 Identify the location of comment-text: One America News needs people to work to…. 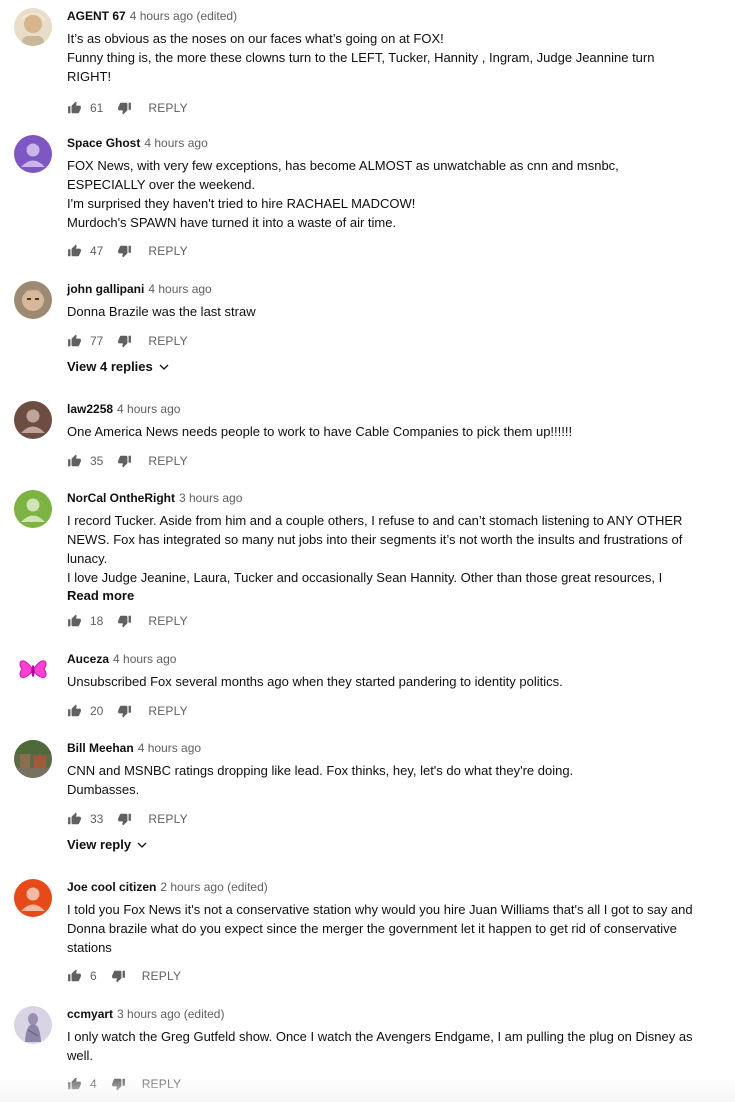
(320, 431).